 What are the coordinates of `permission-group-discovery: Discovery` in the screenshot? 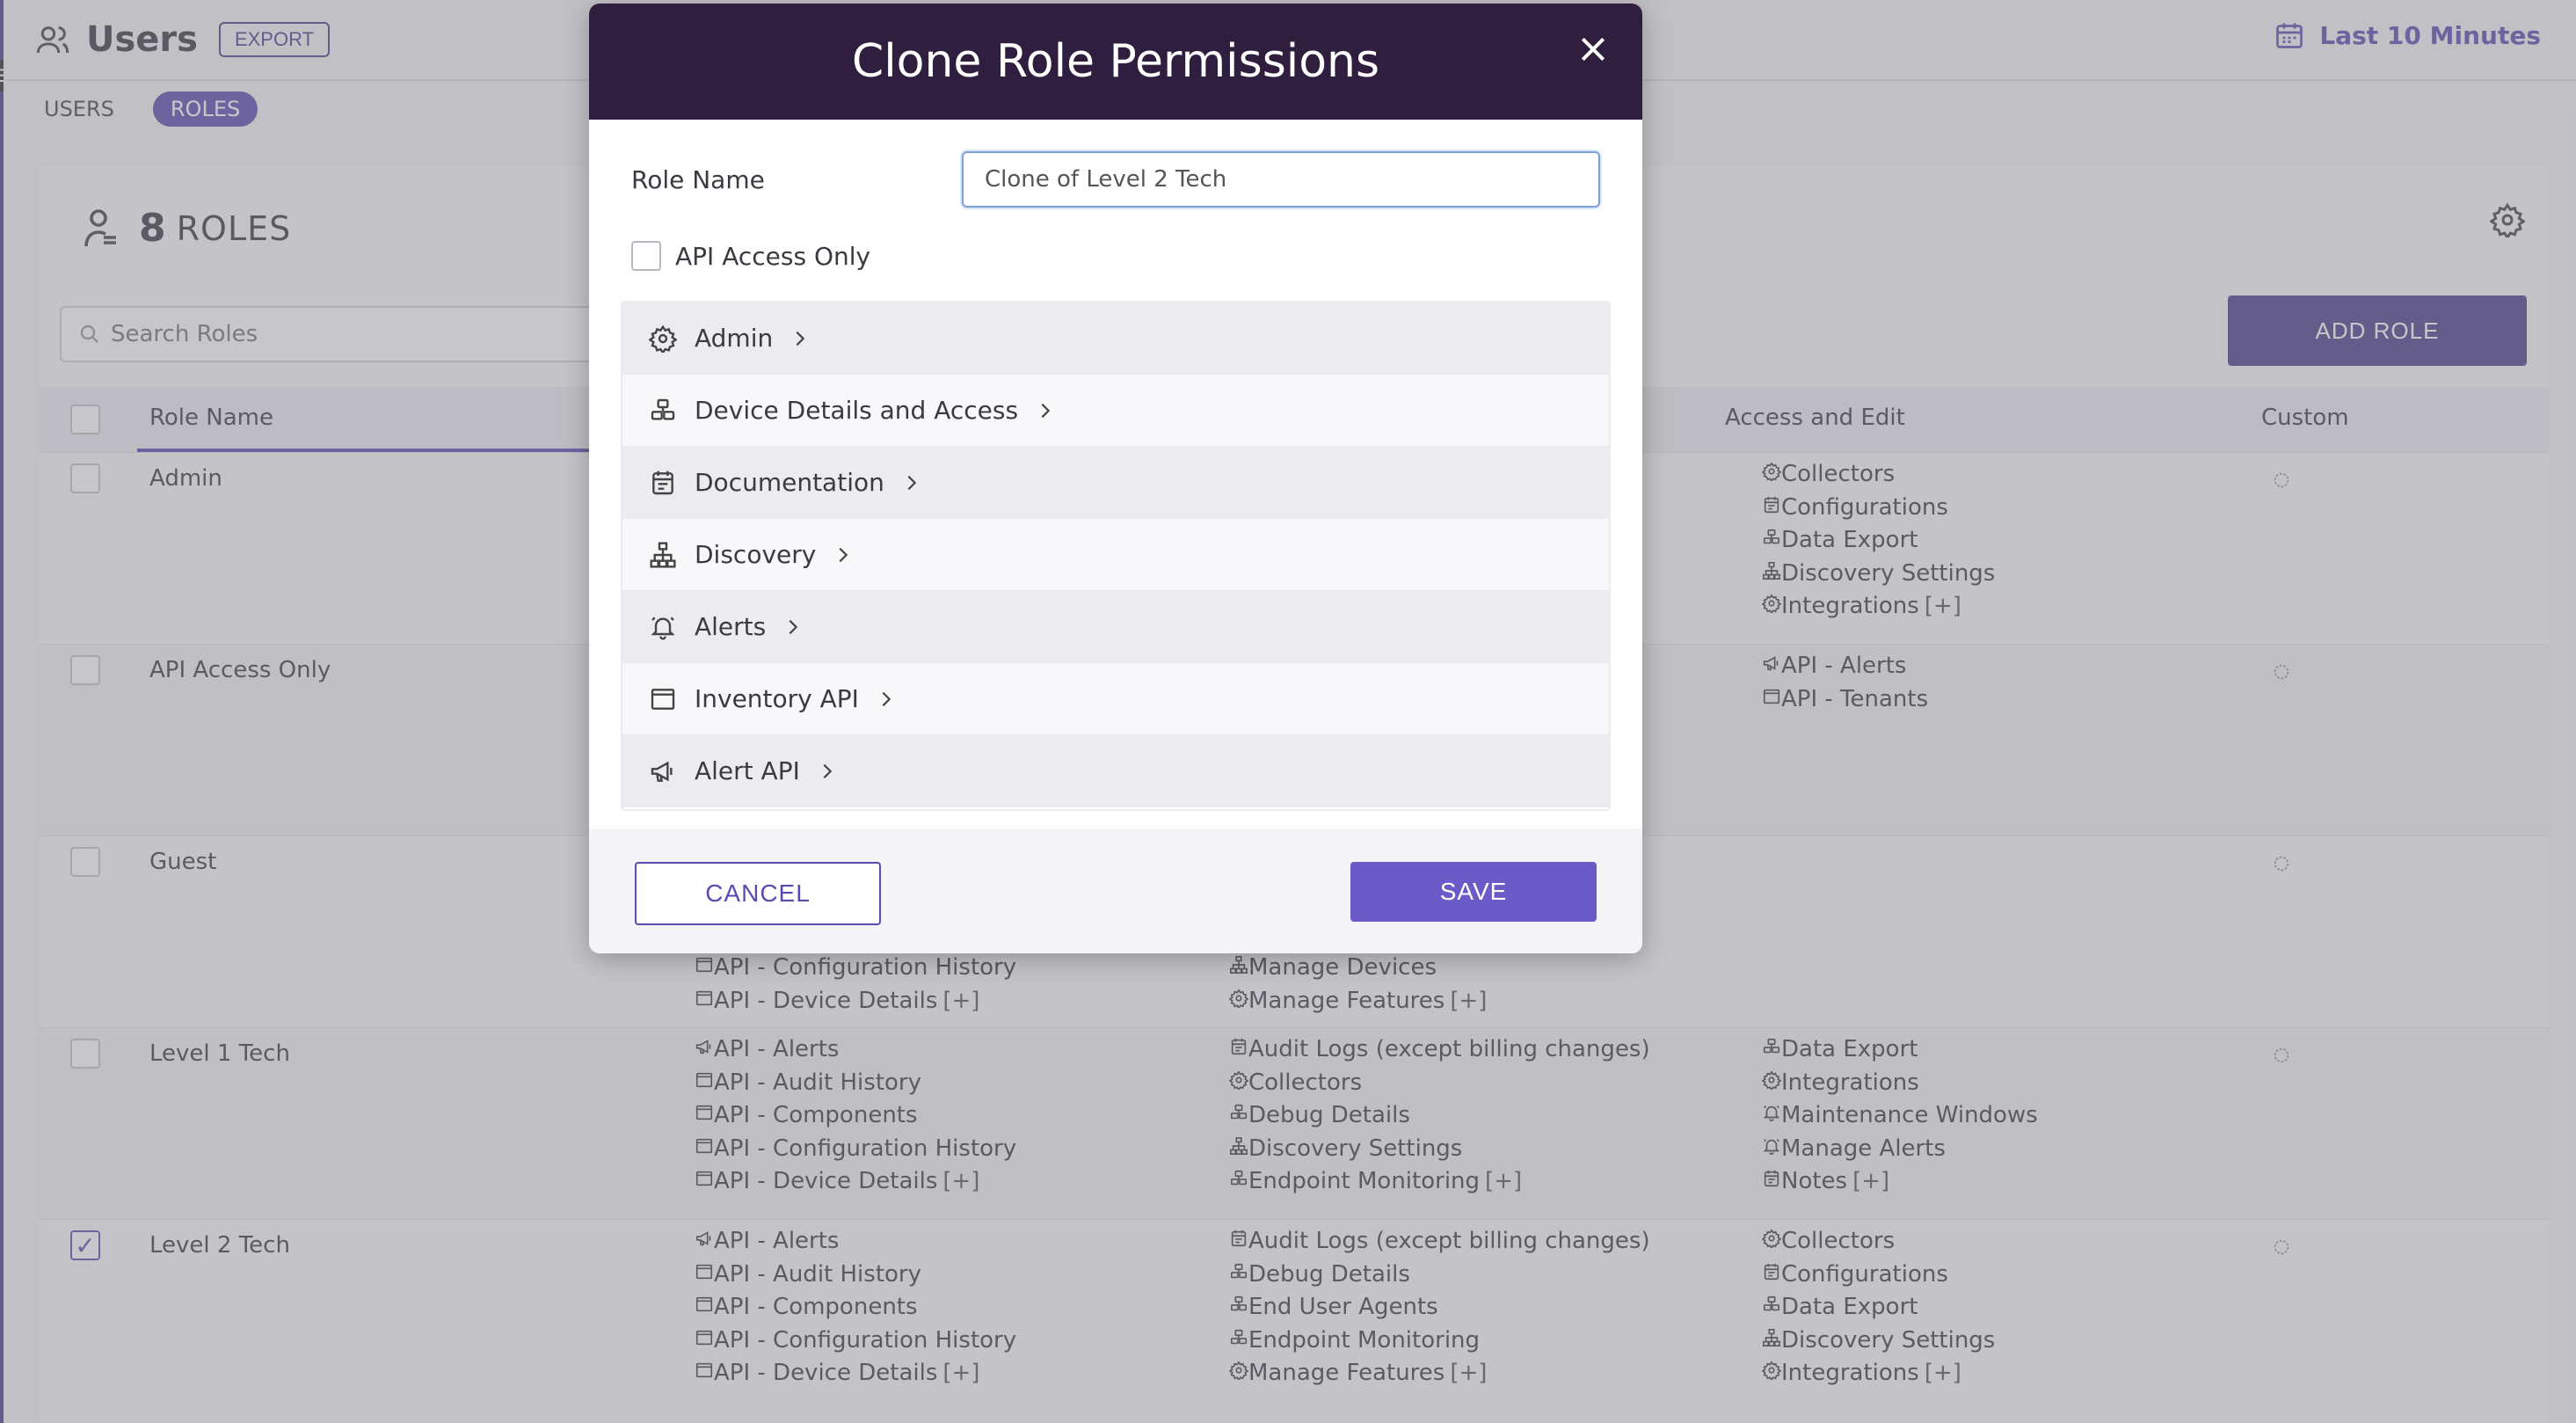 It's located at (1115, 555).